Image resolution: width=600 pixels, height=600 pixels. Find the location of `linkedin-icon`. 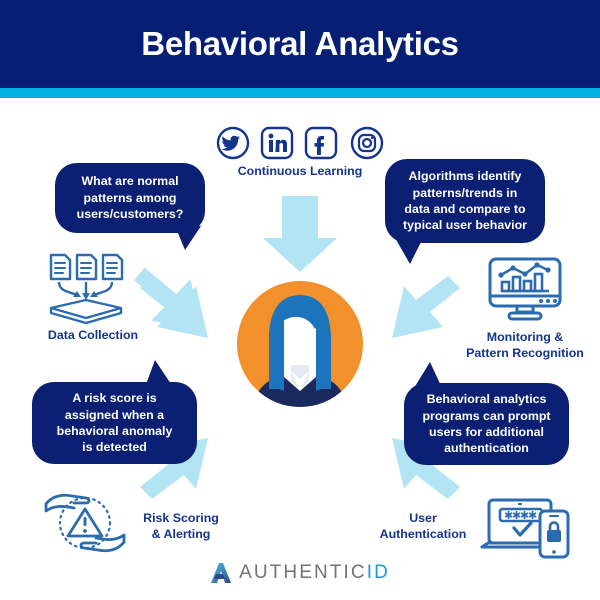

linkedin-icon is located at coordinates (277, 143).